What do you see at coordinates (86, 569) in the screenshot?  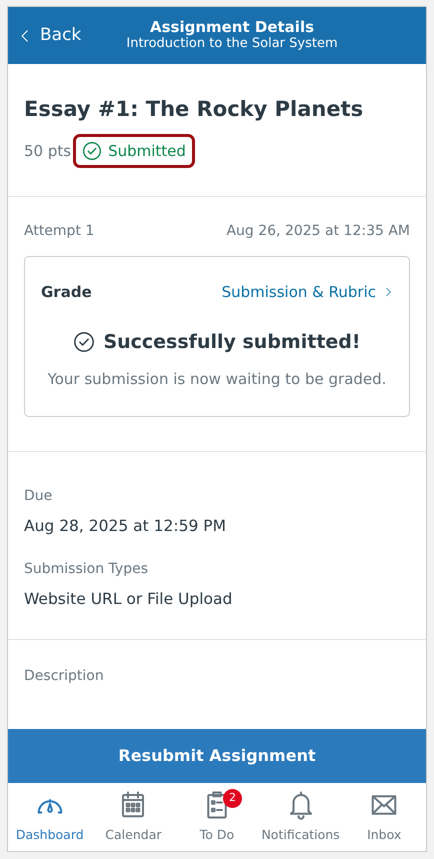 I see `detail-label: Submission Types` at bounding box center [86, 569].